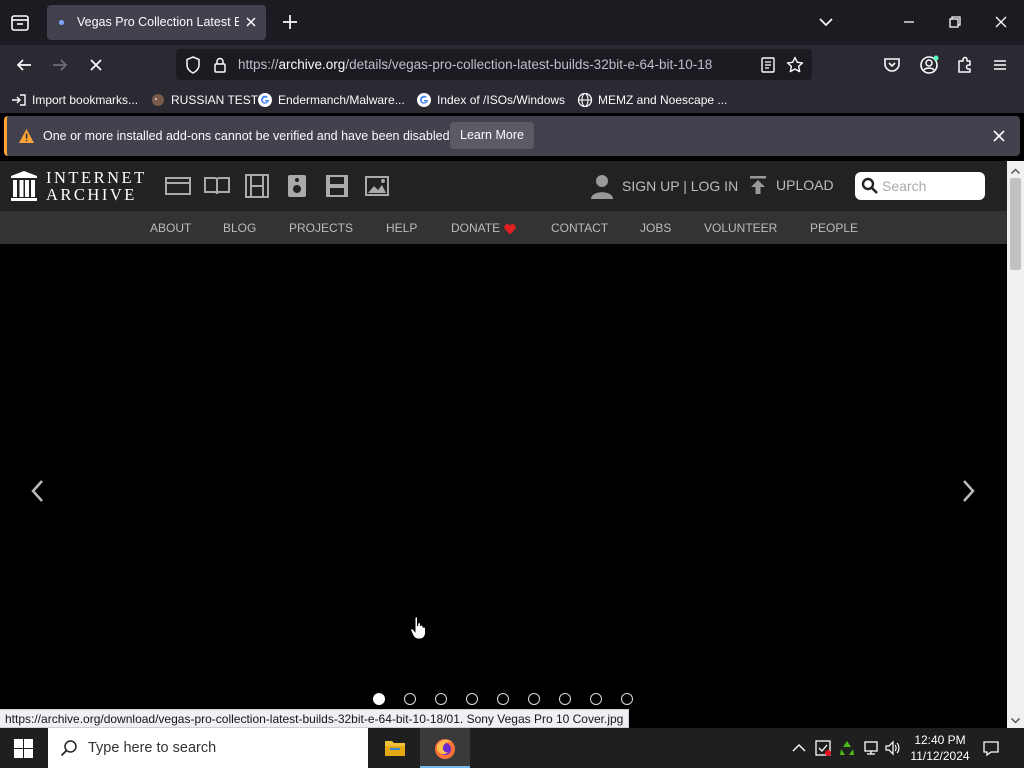 This screenshot has width=1024, height=768. Describe the element at coordinates (940, 740) in the screenshot. I see `clock-time: 12:40 PM` at that location.